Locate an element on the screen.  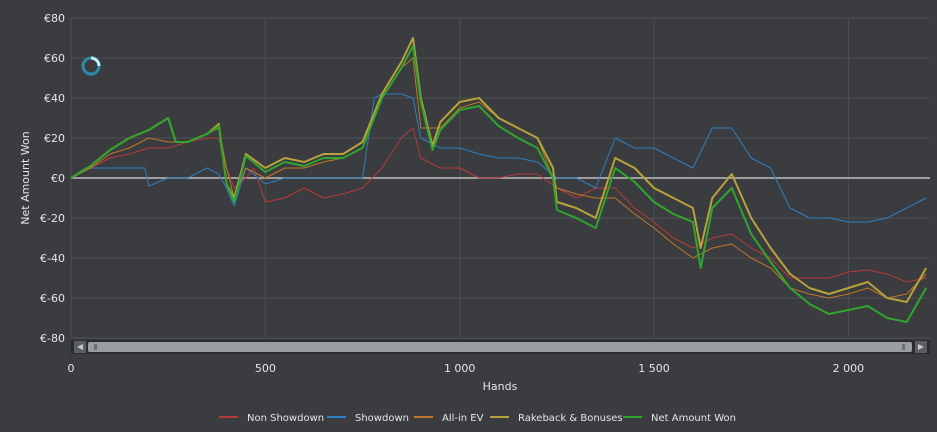
x-axis-ticks: 0 500 1 000 1 500 2 000 is located at coordinates (466, 368).